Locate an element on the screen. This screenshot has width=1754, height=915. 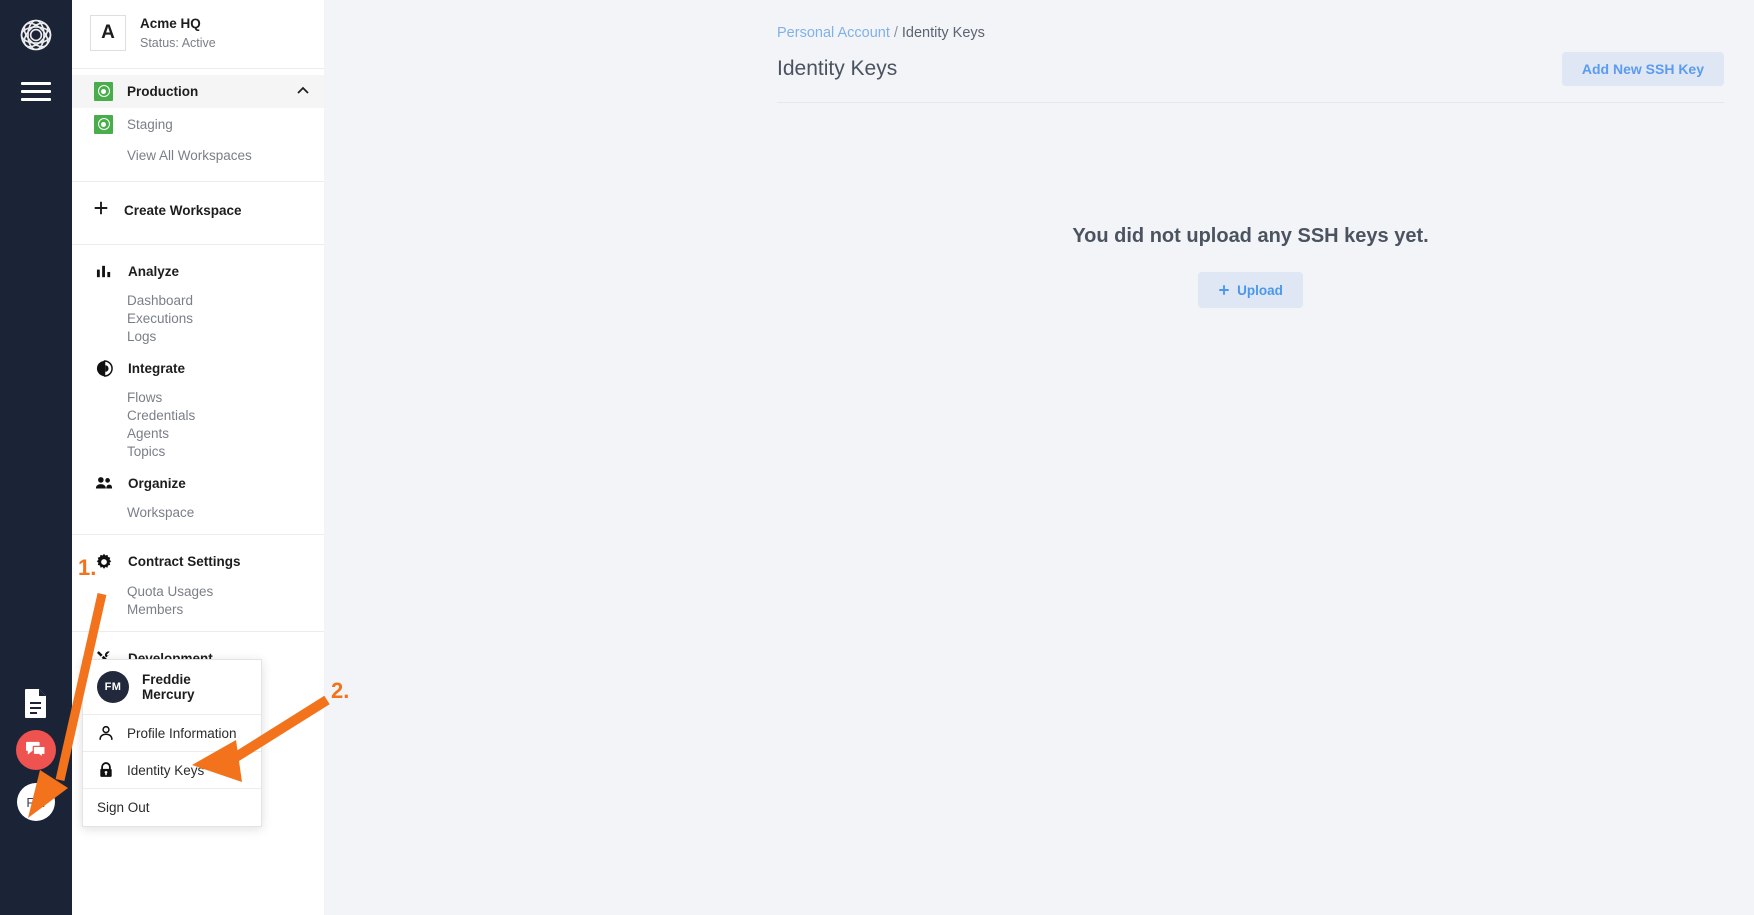
sidebar-item-workspace: Workspace is located at coordinates (198, 513).